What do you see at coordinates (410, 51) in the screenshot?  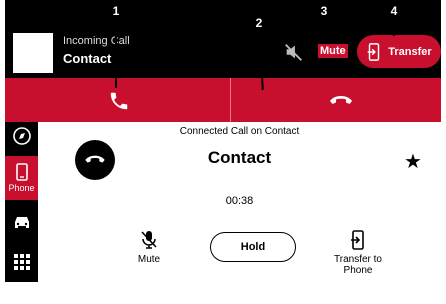 I see `transfer-label: Transfer` at bounding box center [410, 51].